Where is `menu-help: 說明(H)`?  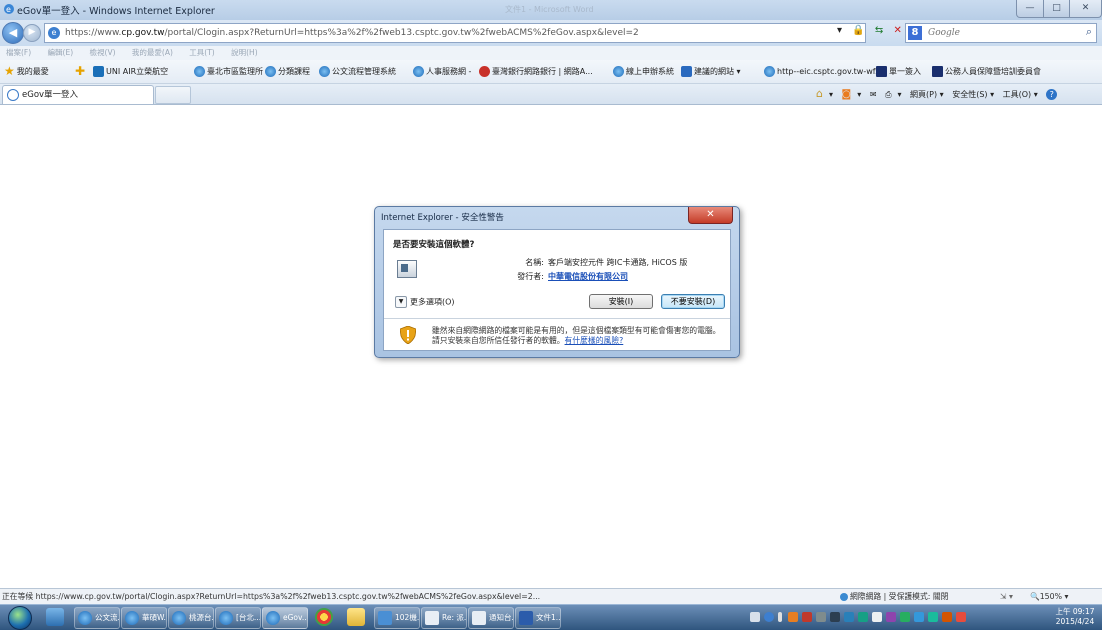 menu-help: 說明(H) is located at coordinates (244, 52).